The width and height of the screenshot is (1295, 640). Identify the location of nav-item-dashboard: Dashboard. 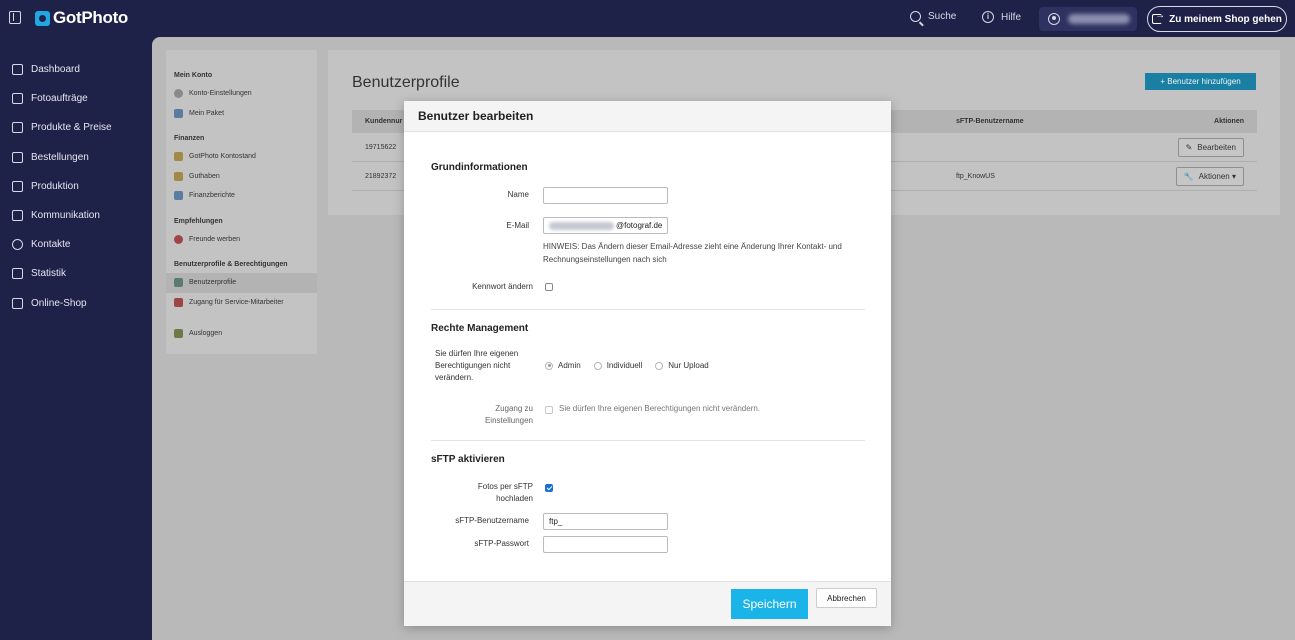
(76, 69).